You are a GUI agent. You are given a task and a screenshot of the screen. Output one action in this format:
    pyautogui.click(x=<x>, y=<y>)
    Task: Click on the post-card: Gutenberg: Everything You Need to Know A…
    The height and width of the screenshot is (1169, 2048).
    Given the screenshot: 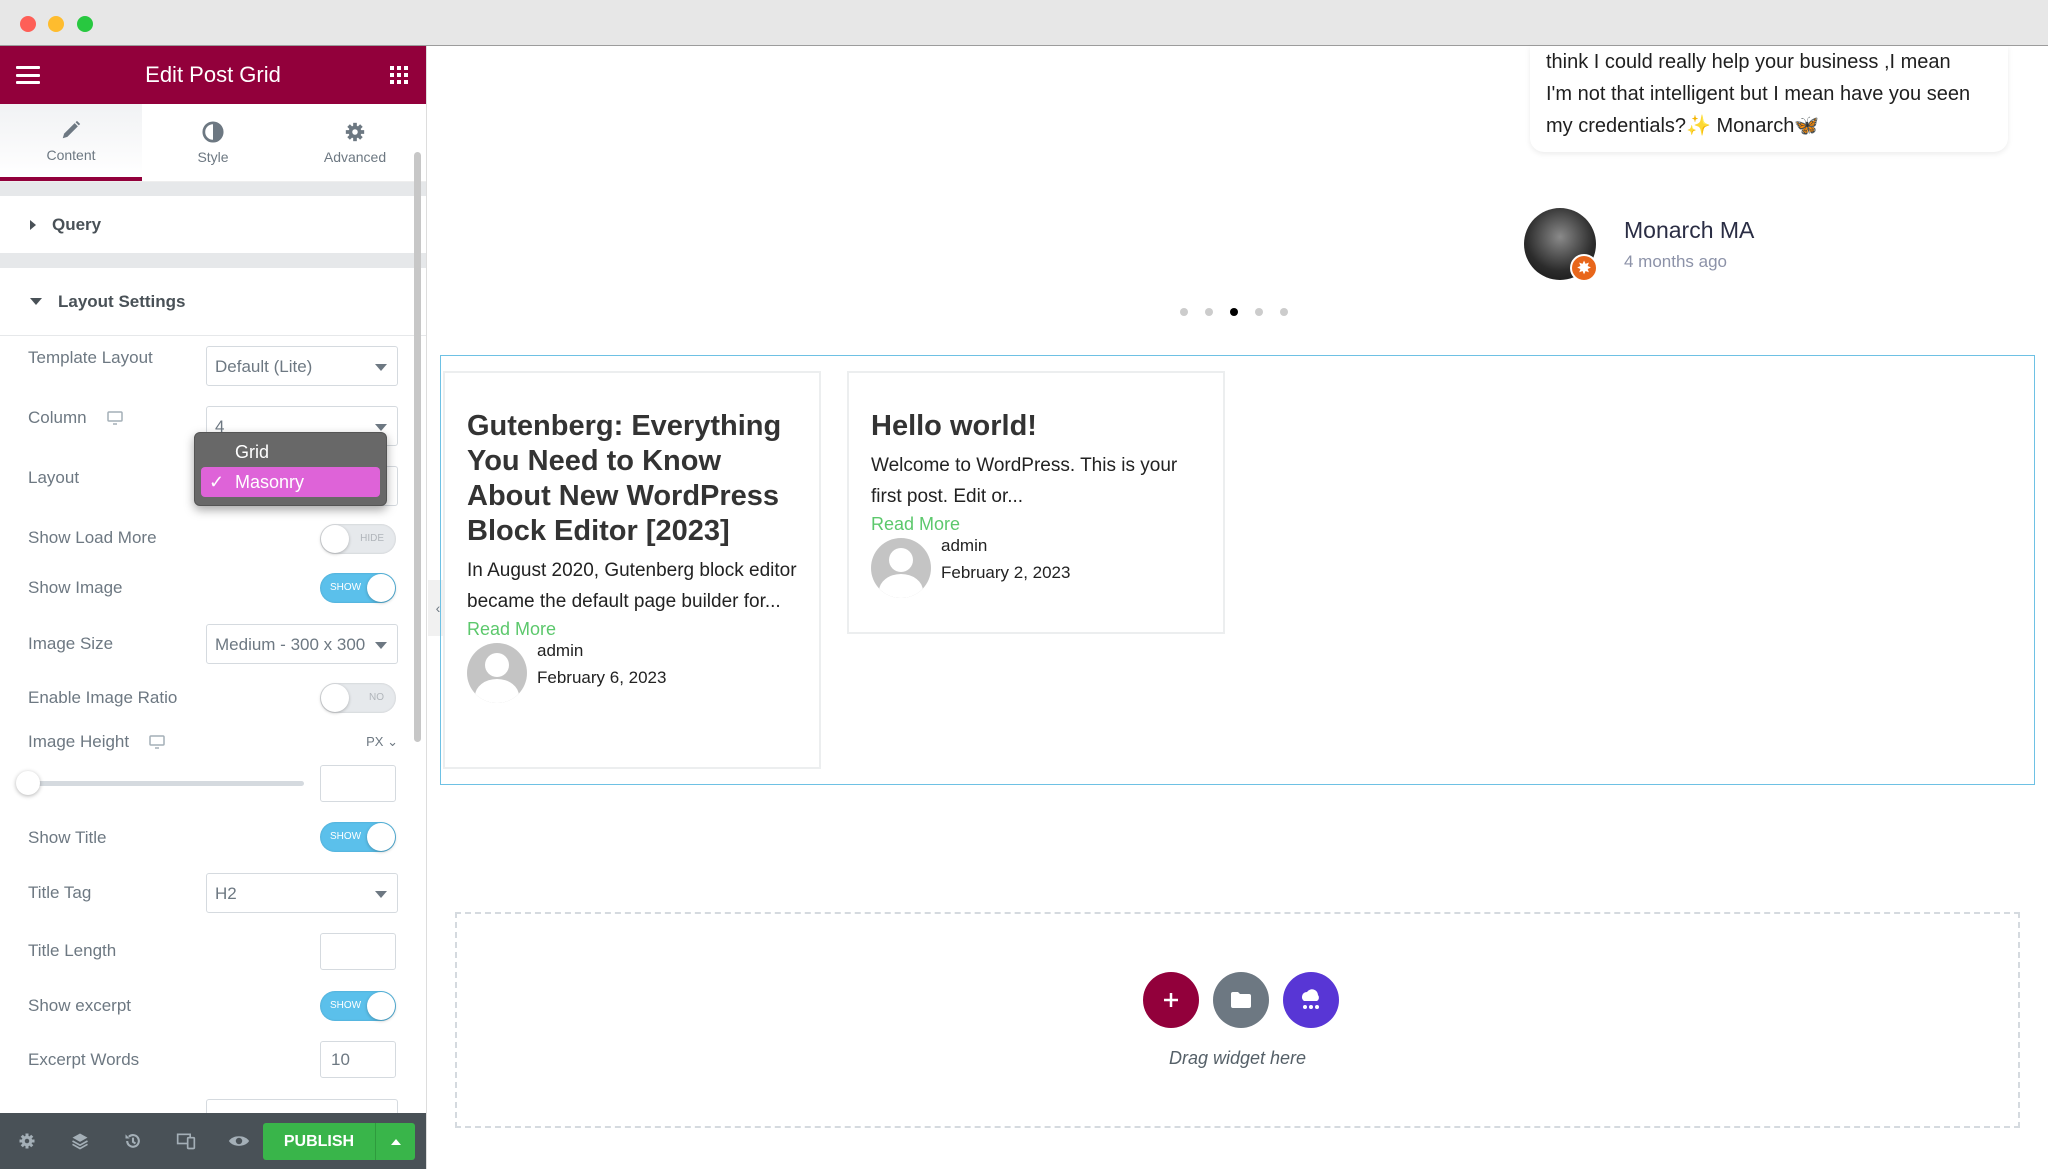 What is the action you would take?
    pyautogui.click(x=632, y=570)
    